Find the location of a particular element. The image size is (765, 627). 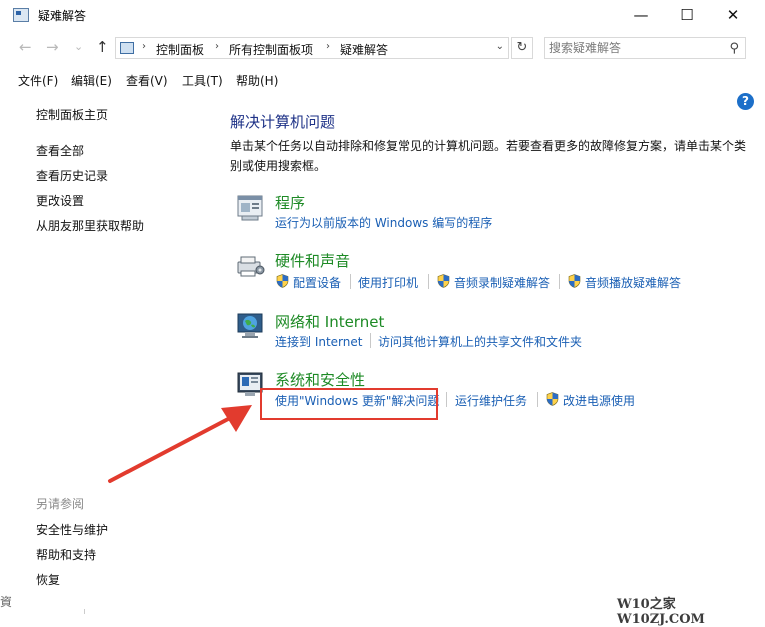

divider is located at coordinates (84, 611).